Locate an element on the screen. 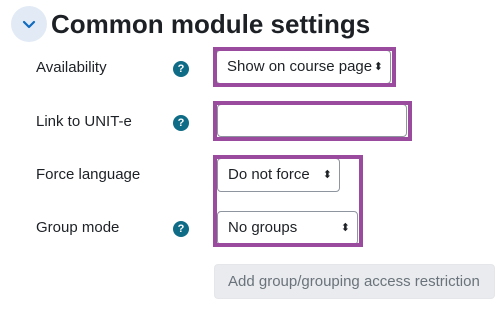 The width and height of the screenshot is (503, 309). add-group-access-restriction-button: Add group/grouping access restriction is located at coordinates (354, 281).